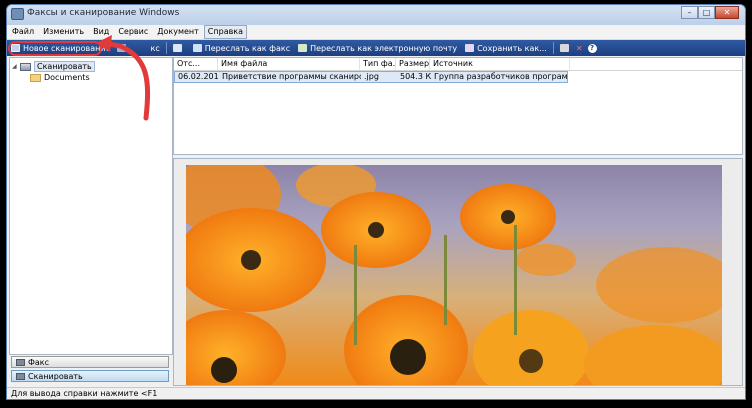  What do you see at coordinates (103, 13) in the screenshot?
I see `window-title: Факсы и сканирование Windows` at bounding box center [103, 13].